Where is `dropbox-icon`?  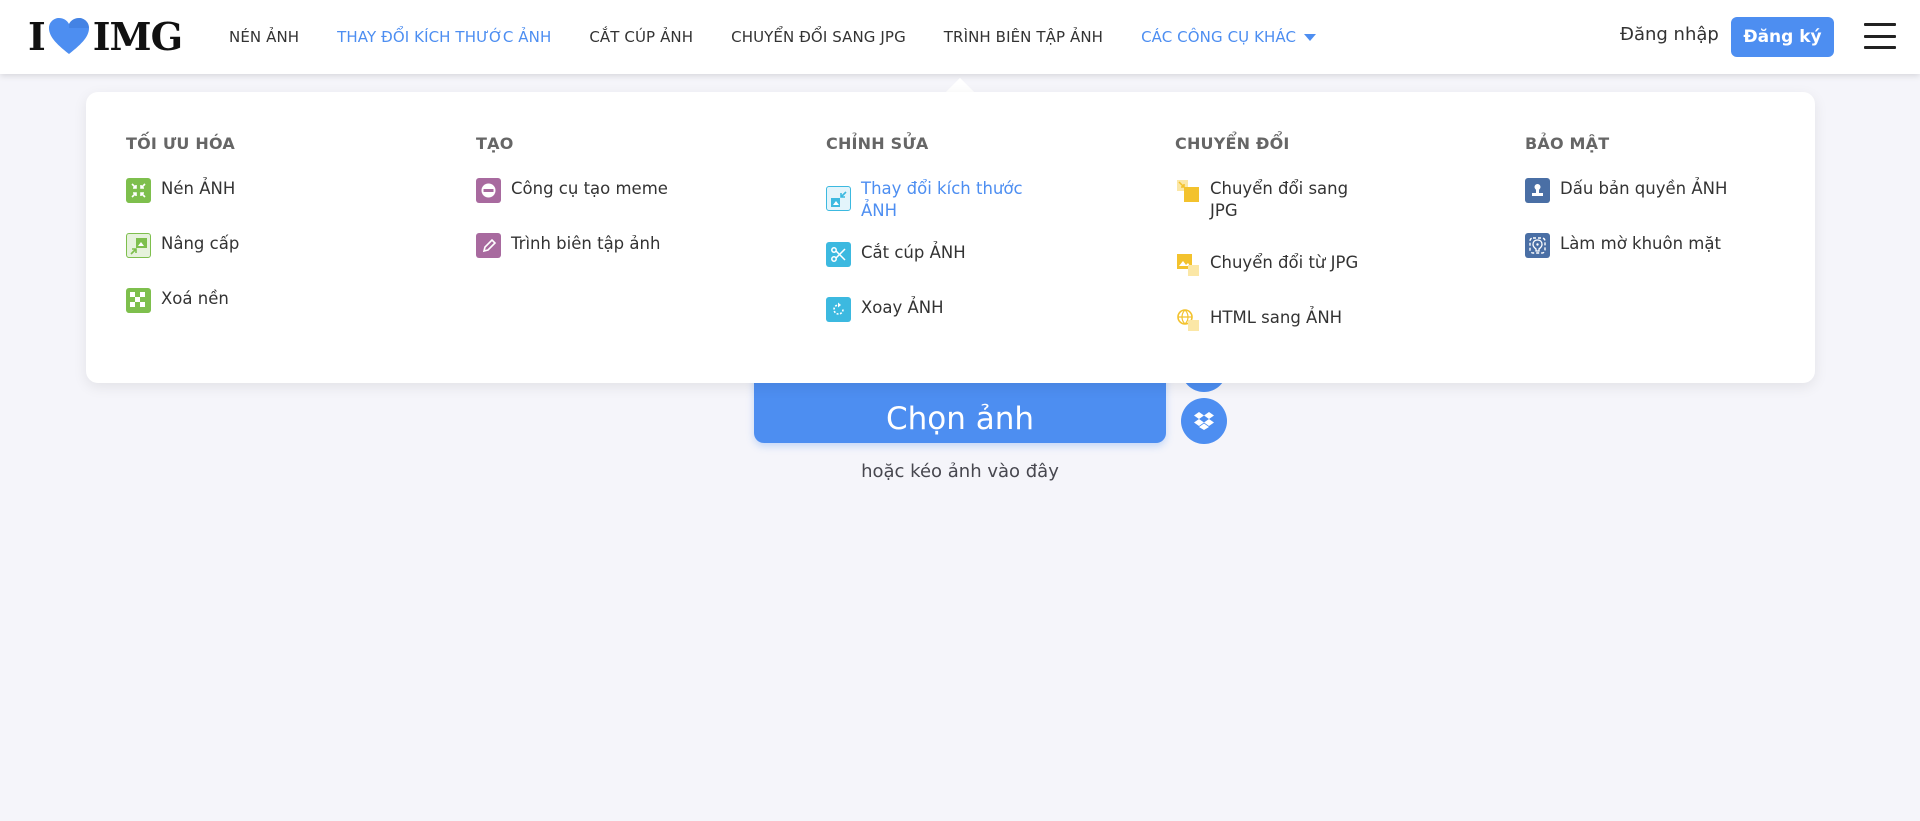
dropbox-icon is located at coordinates (1204, 421).